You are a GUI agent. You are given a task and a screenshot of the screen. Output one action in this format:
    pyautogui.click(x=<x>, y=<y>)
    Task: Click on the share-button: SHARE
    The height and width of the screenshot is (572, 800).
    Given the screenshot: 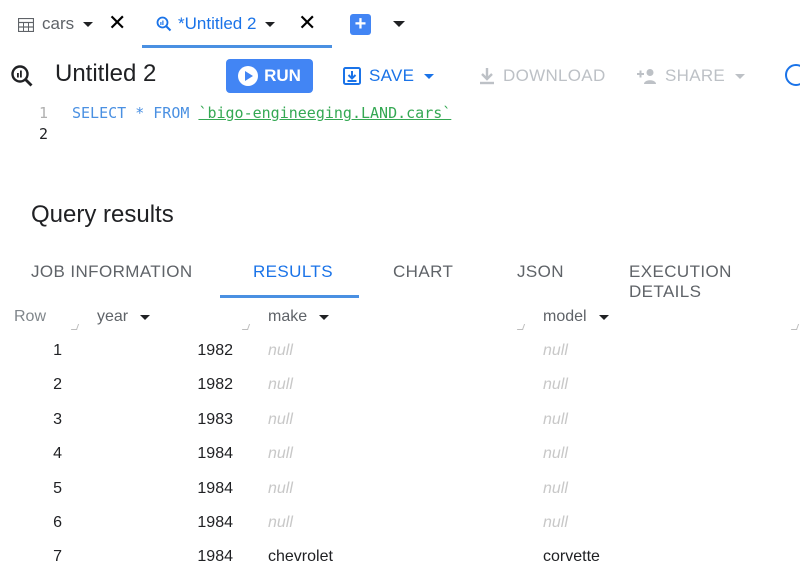 What is the action you would take?
    pyautogui.click(x=691, y=76)
    